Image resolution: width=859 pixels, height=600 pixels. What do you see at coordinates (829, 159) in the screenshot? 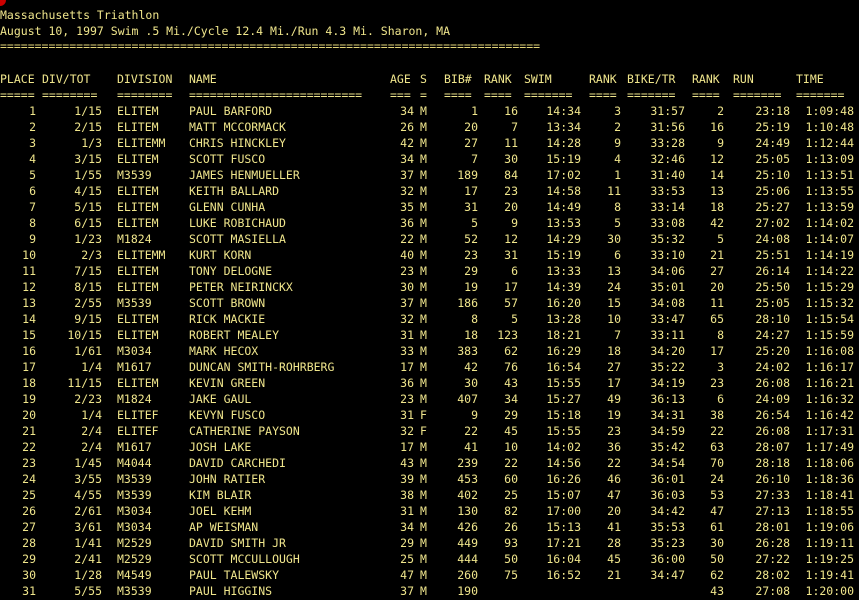
I see `cell-time: 1:13:09` at bounding box center [829, 159].